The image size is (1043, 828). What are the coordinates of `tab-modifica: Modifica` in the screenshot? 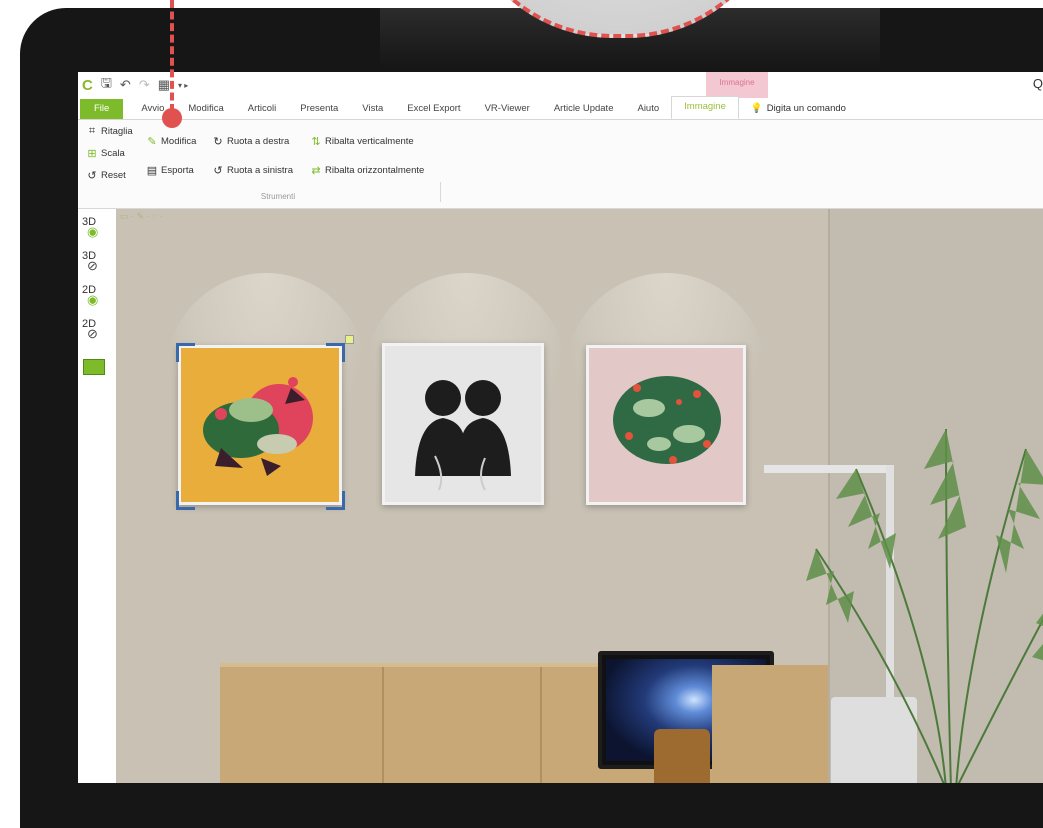 It's located at (205, 109).